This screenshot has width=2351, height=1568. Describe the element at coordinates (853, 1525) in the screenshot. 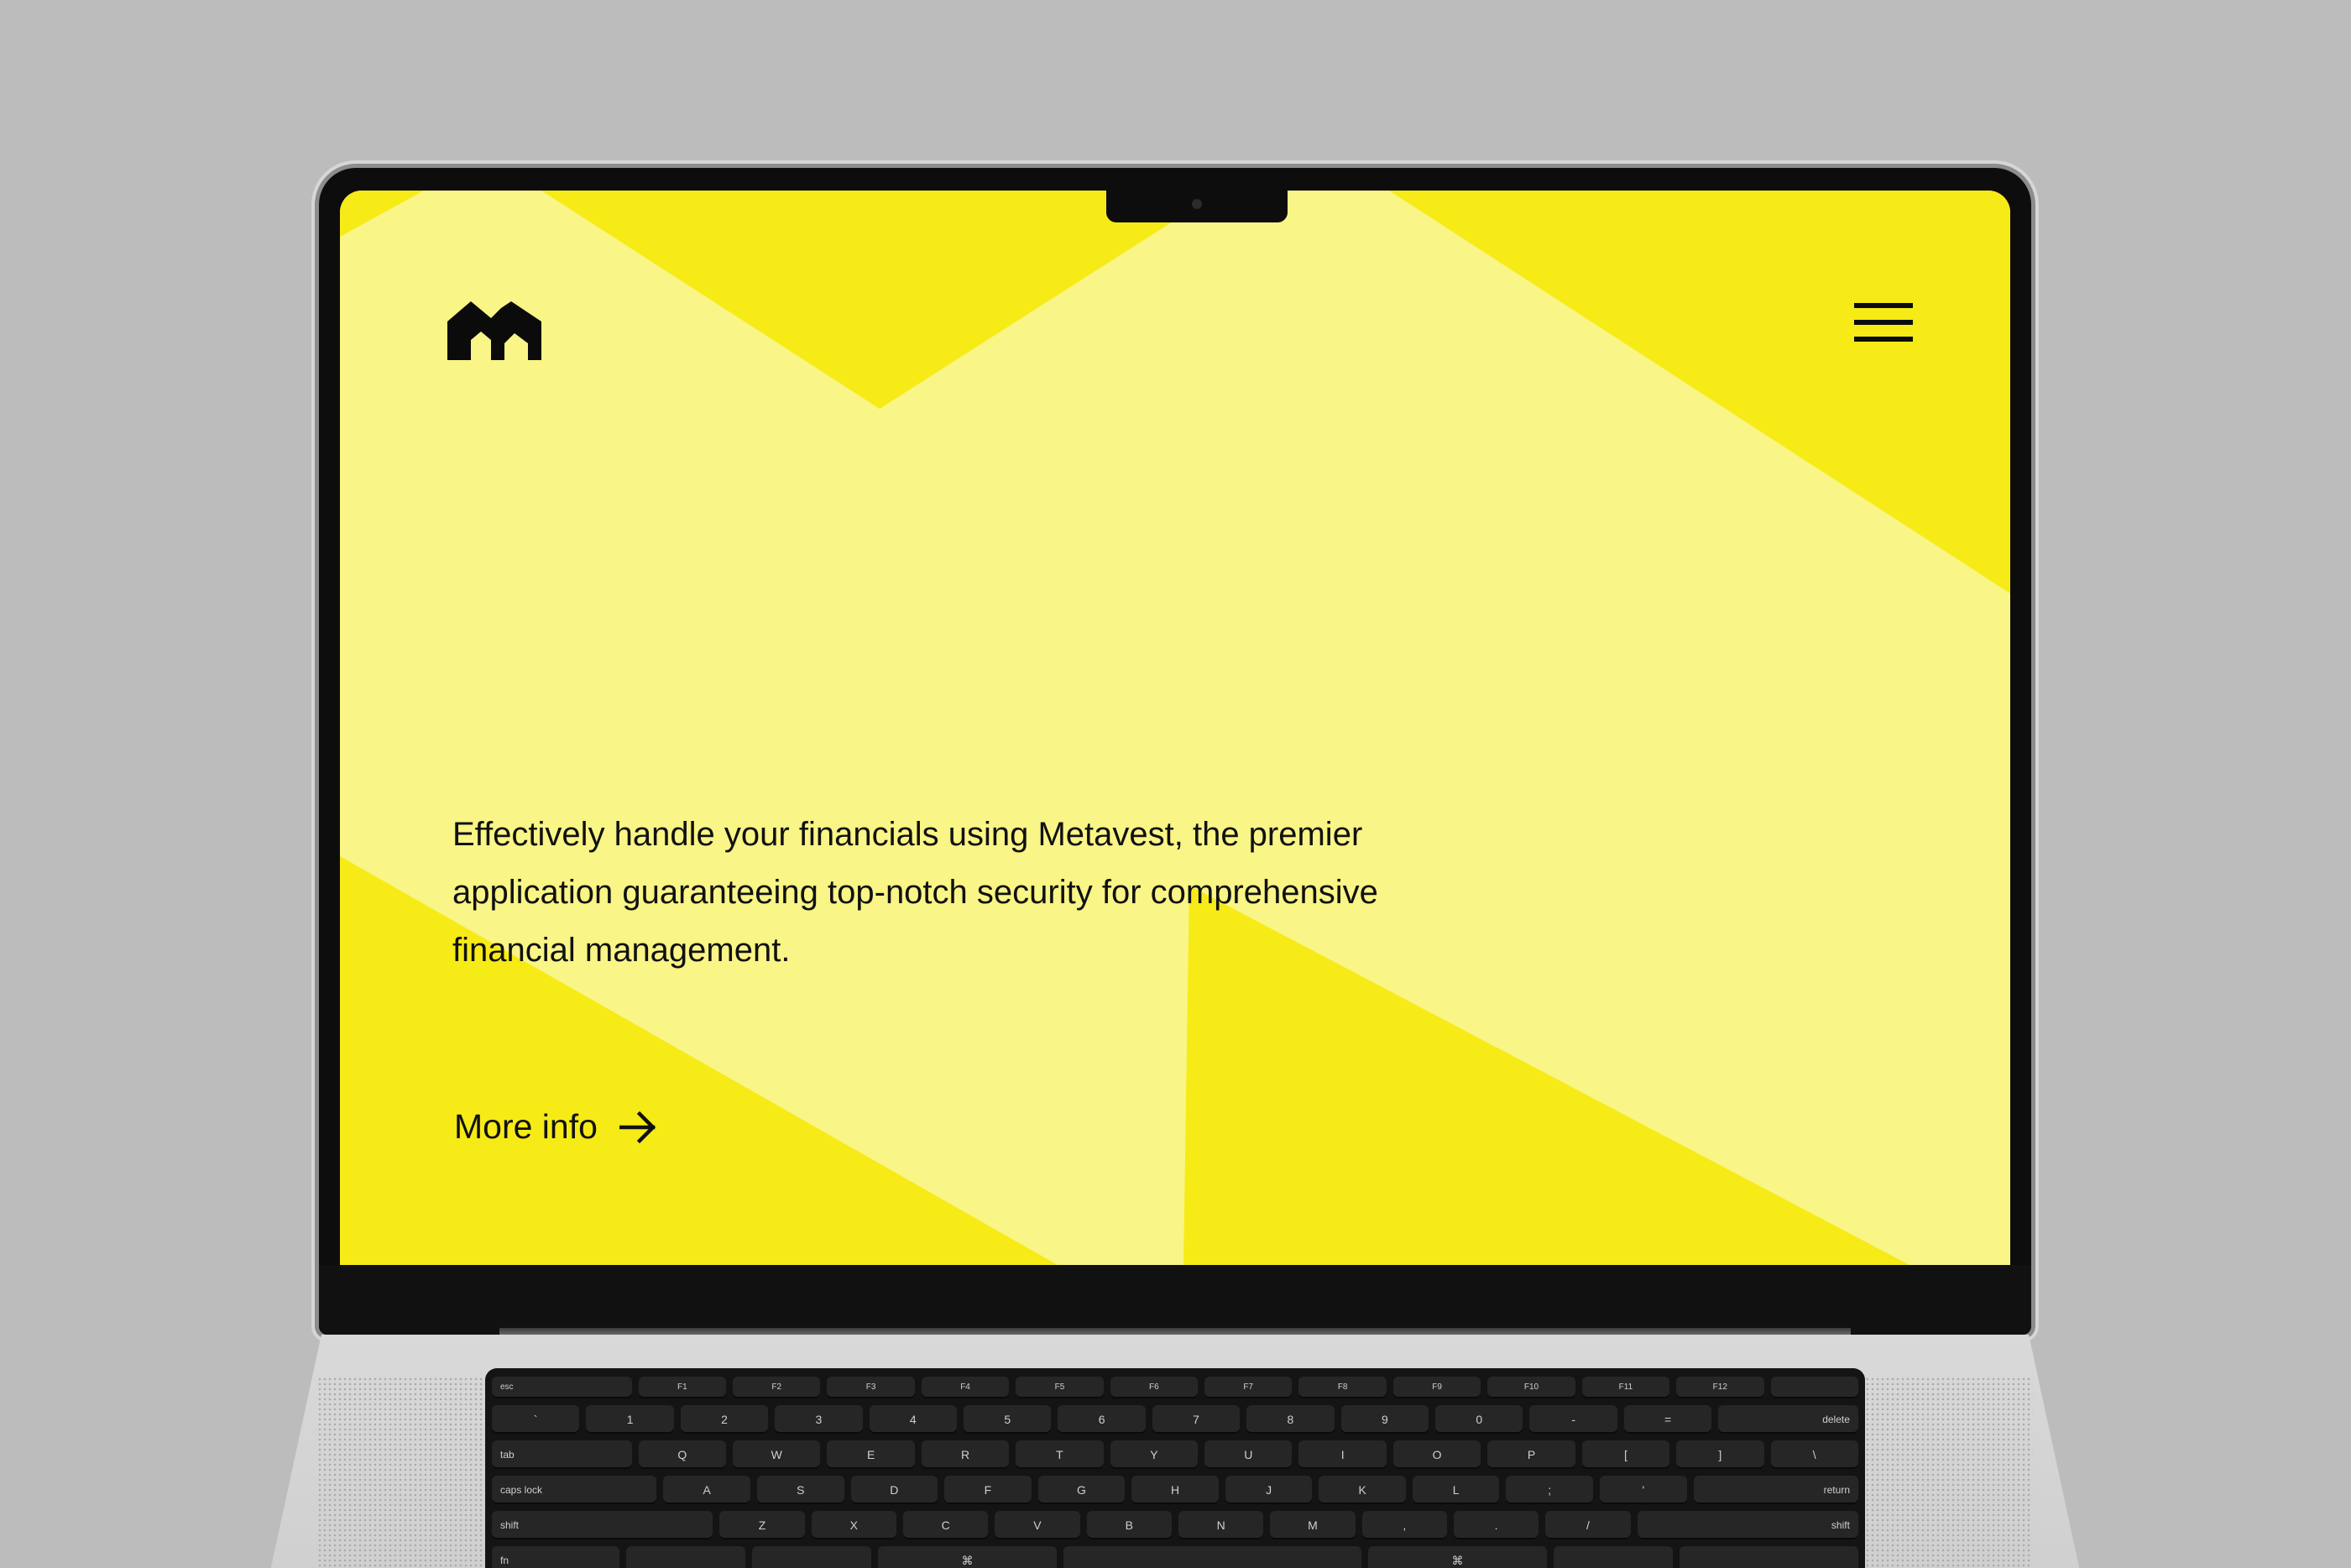

I see `key: X` at that location.